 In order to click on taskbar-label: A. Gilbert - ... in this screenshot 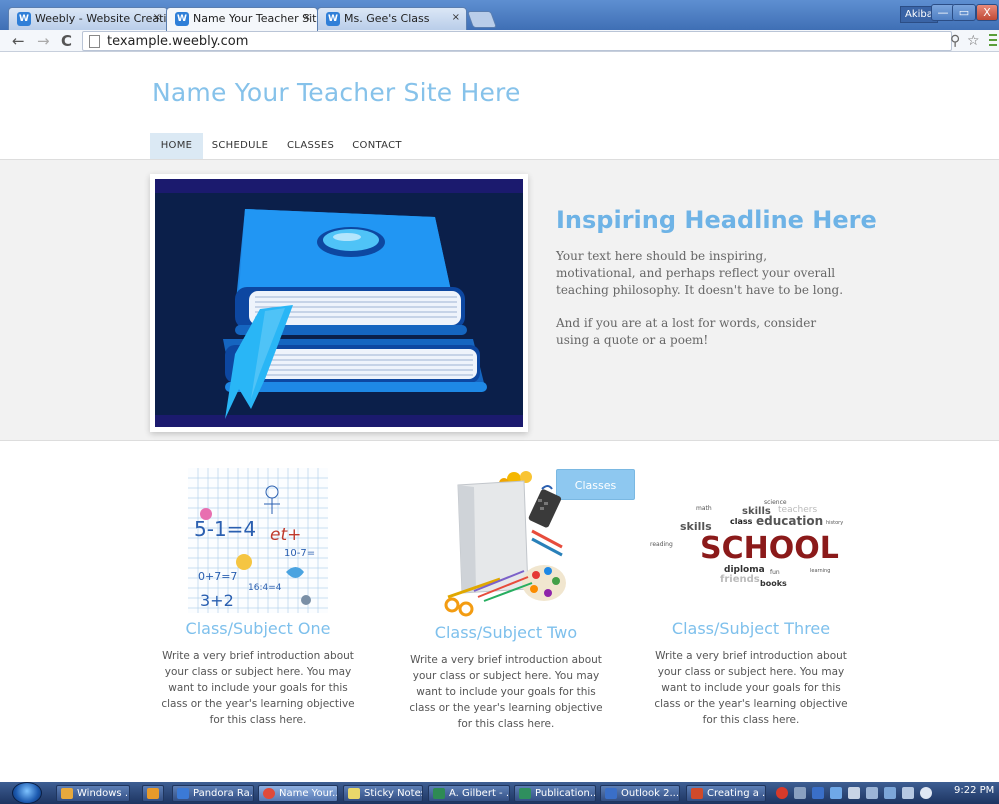, I will do `click(479, 793)`.